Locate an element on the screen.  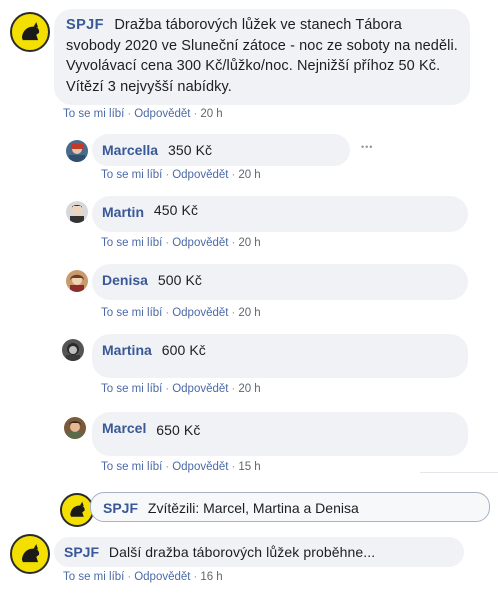
reply-author: Martin is located at coordinates (123, 212).